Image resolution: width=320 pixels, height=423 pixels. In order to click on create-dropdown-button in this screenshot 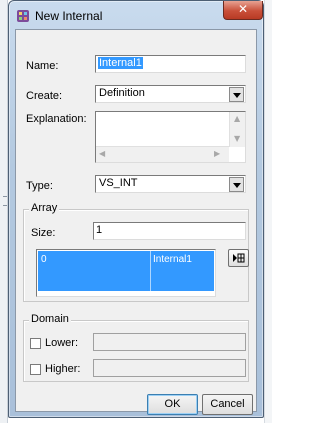, I will do `click(236, 94)`.